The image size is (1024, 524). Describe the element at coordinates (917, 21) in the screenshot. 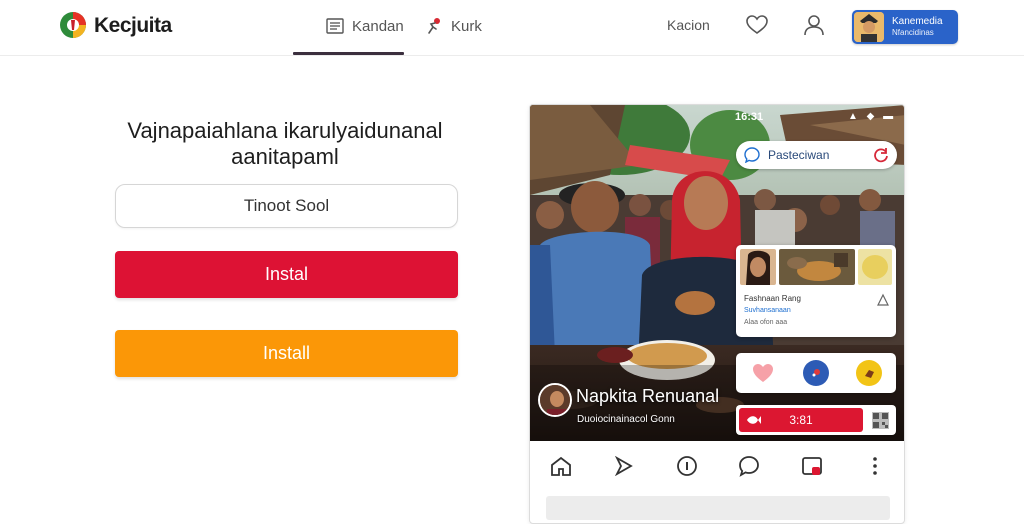

I see `account-name: Kanemedia` at that location.